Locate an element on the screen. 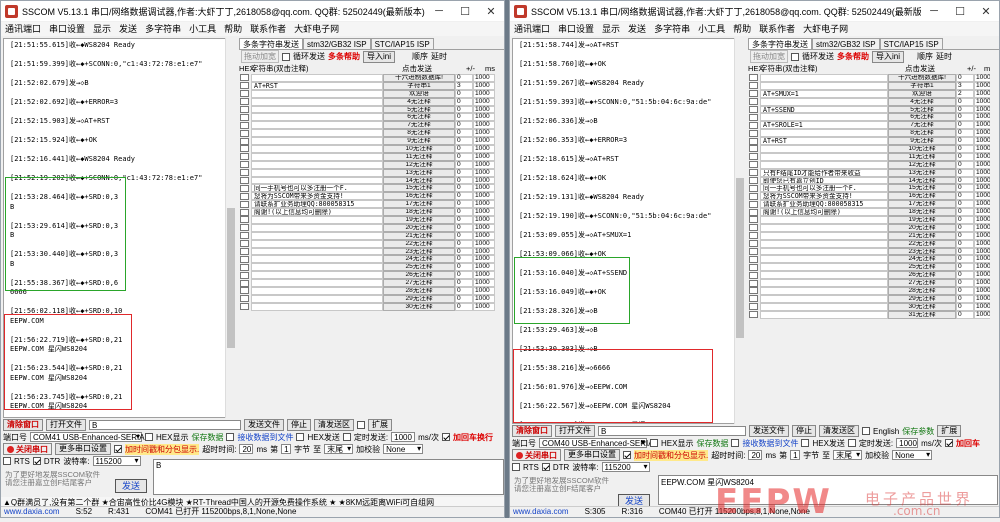 This screenshot has width=1000, height=522. row-string-input: 您将为SSCOM带来多资金支持! is located at coordinates (824, 196).